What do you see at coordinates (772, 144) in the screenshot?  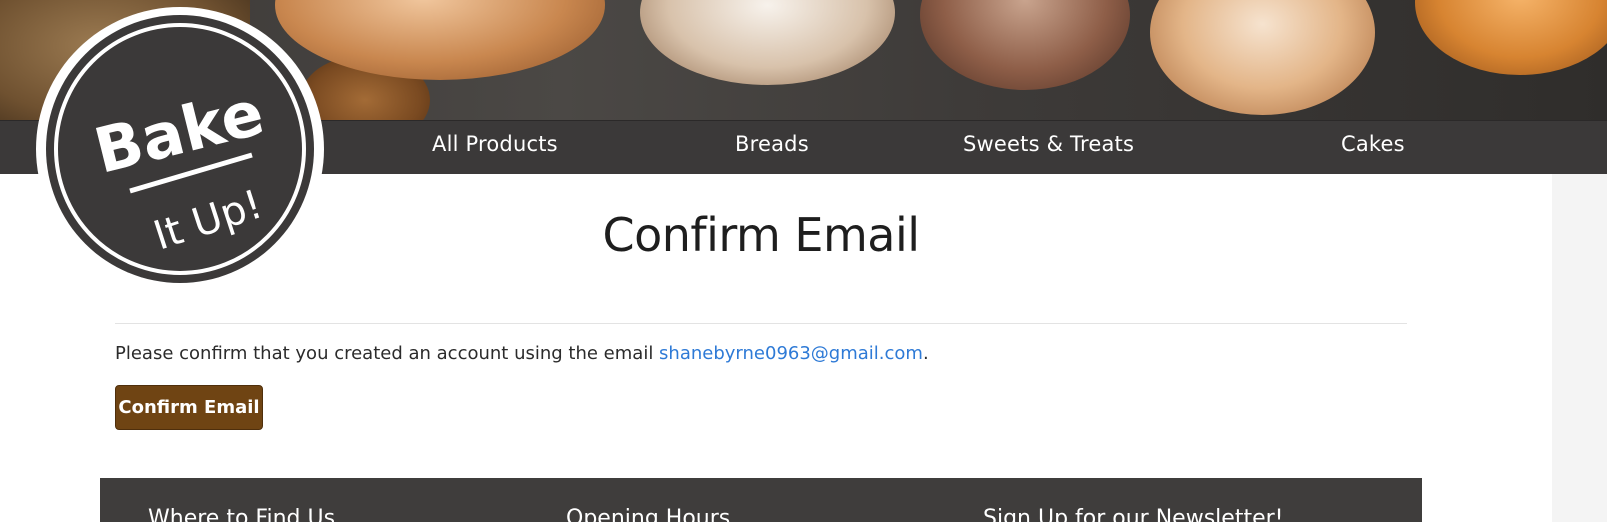 I see `nav-breads: Breads` at bounding box center [772, 144].